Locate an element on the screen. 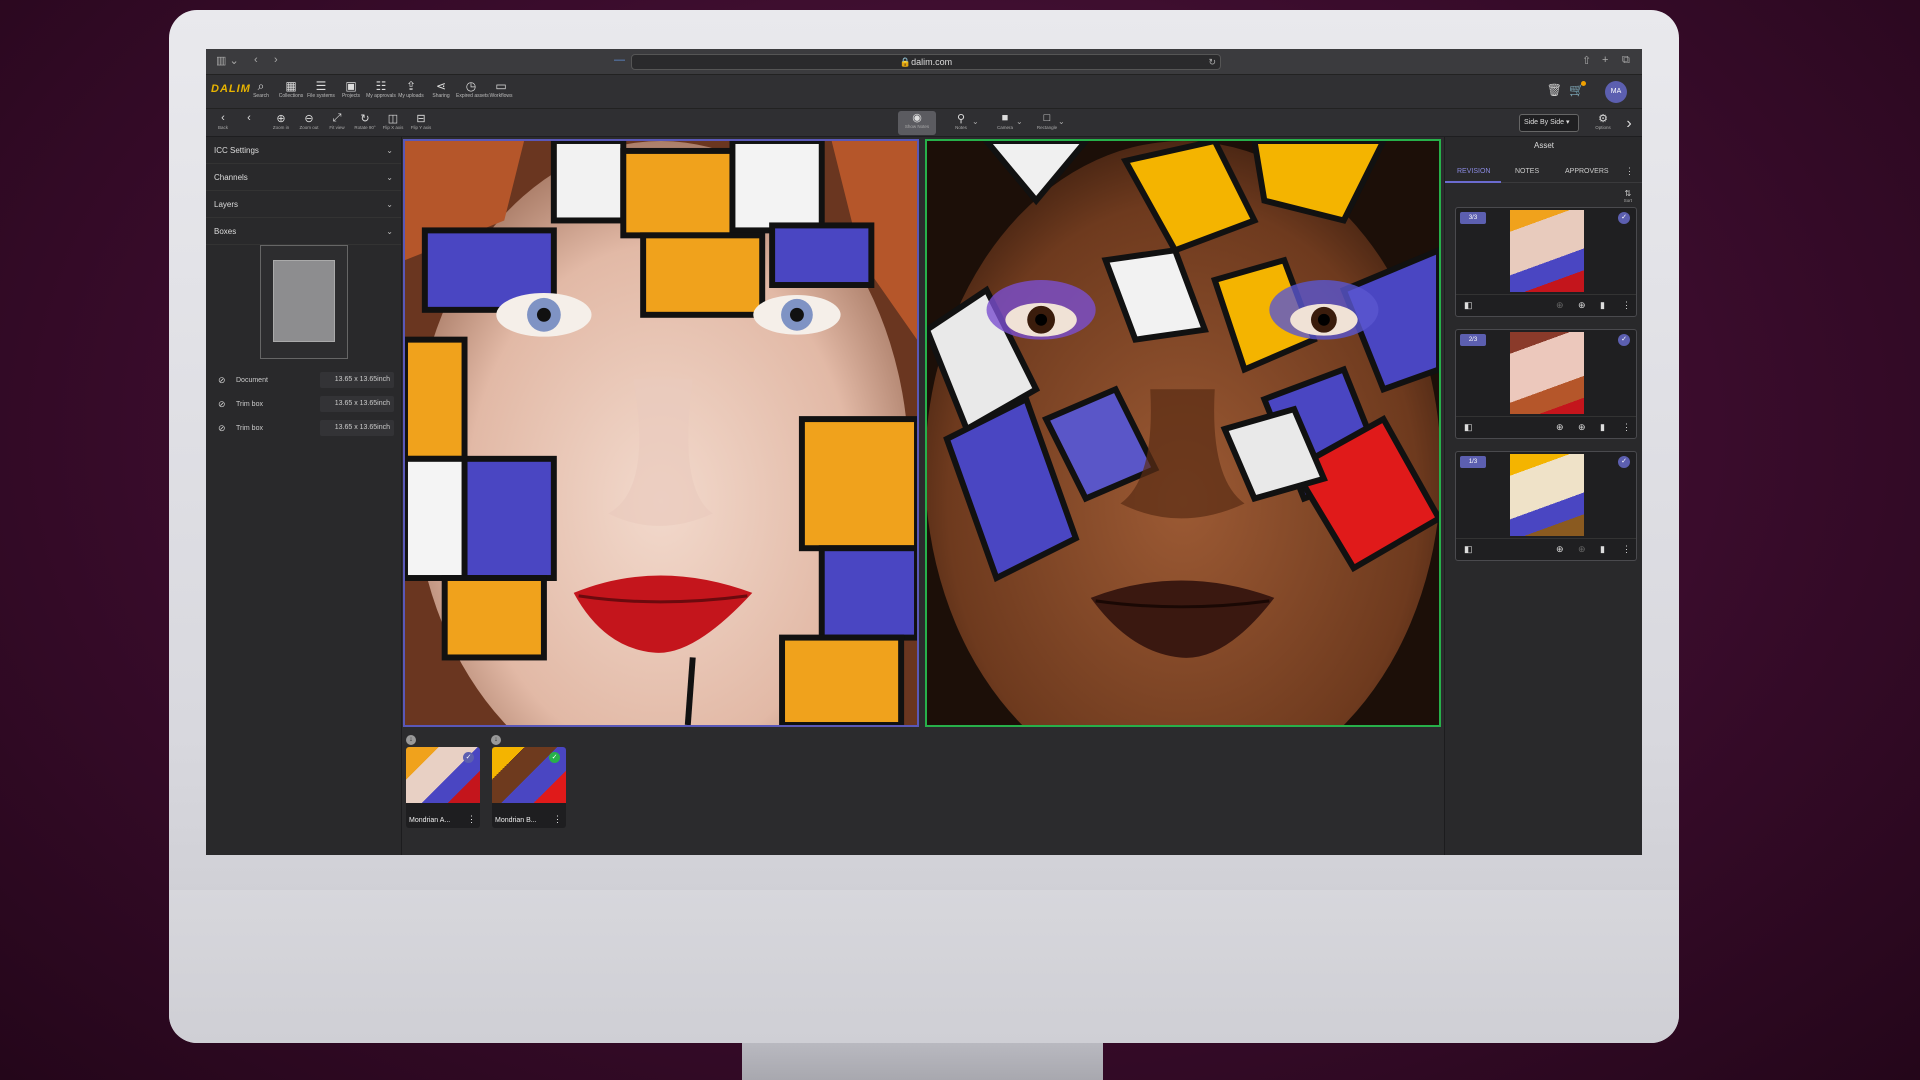  box-dimensions: 13.65 x 13.65inch is located at coordinates (357, 428).